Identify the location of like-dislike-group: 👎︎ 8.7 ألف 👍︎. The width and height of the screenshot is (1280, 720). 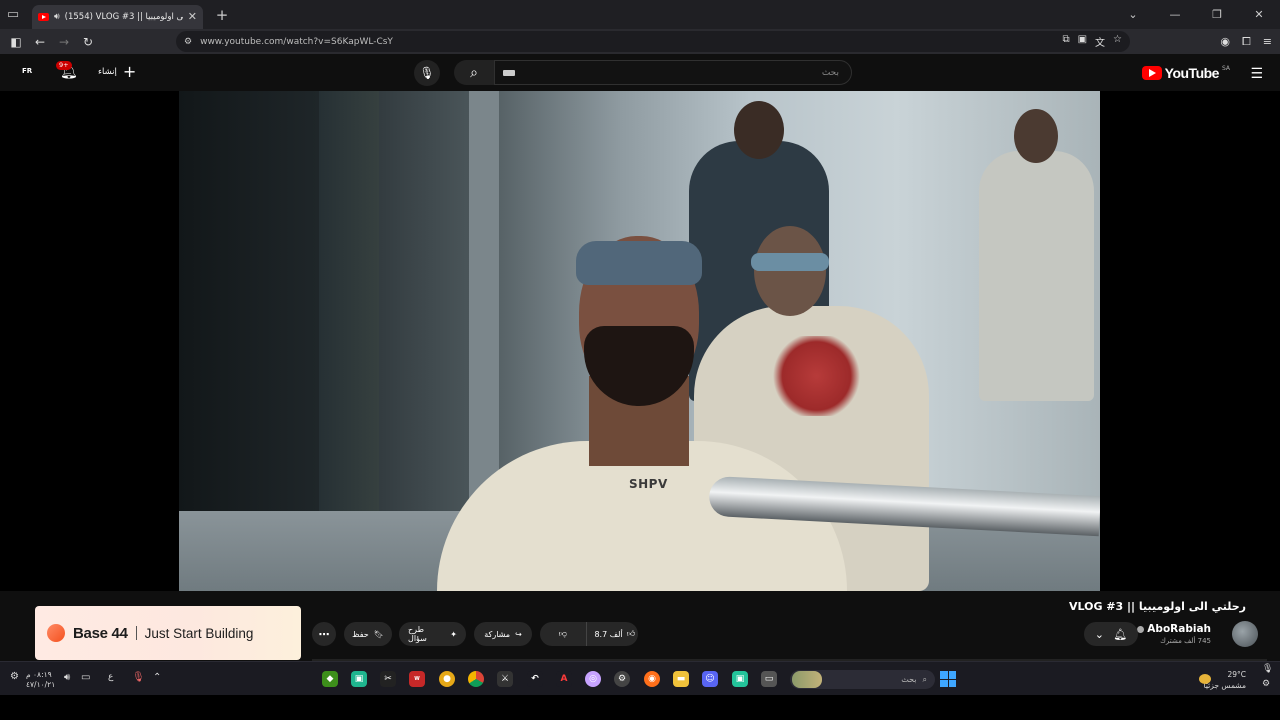
(589, 634).